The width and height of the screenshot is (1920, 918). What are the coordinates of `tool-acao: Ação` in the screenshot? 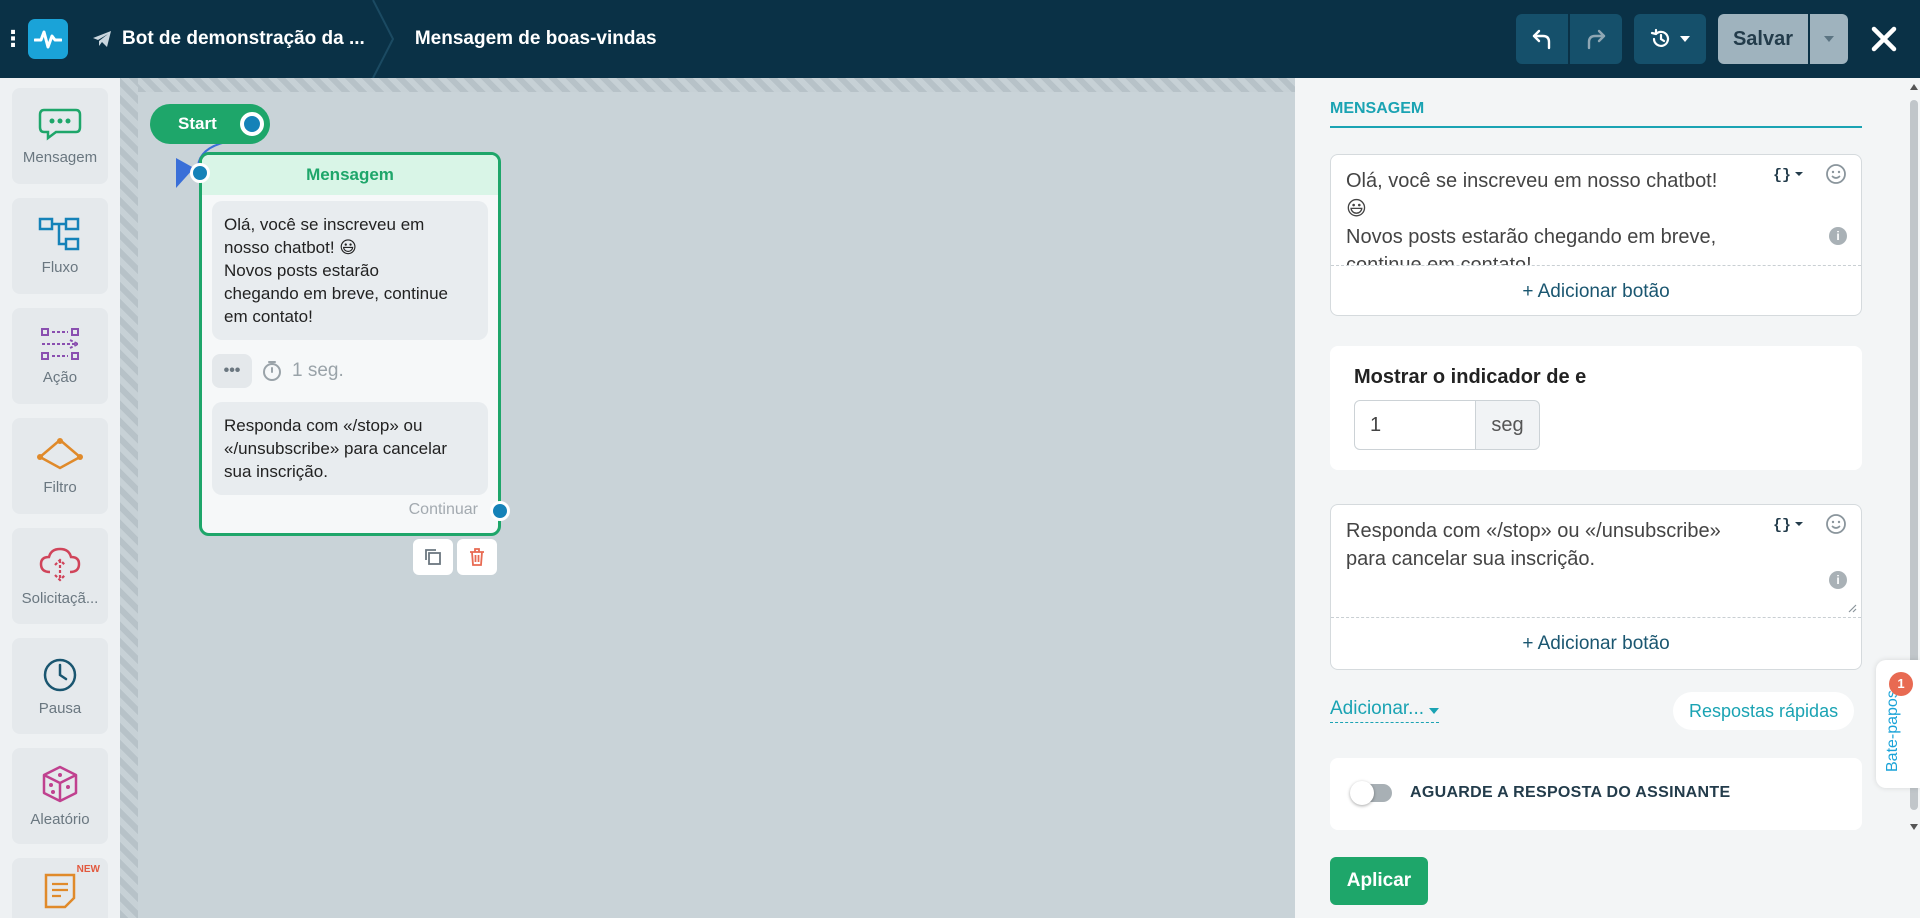 It's located at (60, 356).